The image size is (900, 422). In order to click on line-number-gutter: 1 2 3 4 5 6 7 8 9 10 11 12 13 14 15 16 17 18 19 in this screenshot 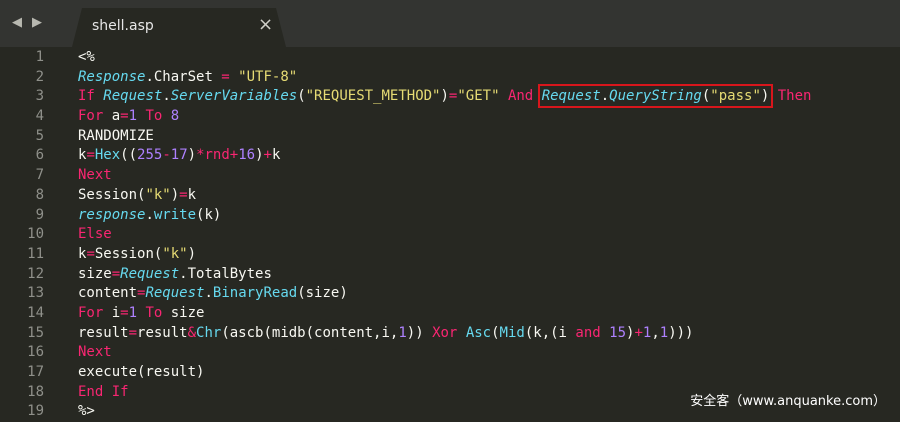, I will do `click(33, 235)`.